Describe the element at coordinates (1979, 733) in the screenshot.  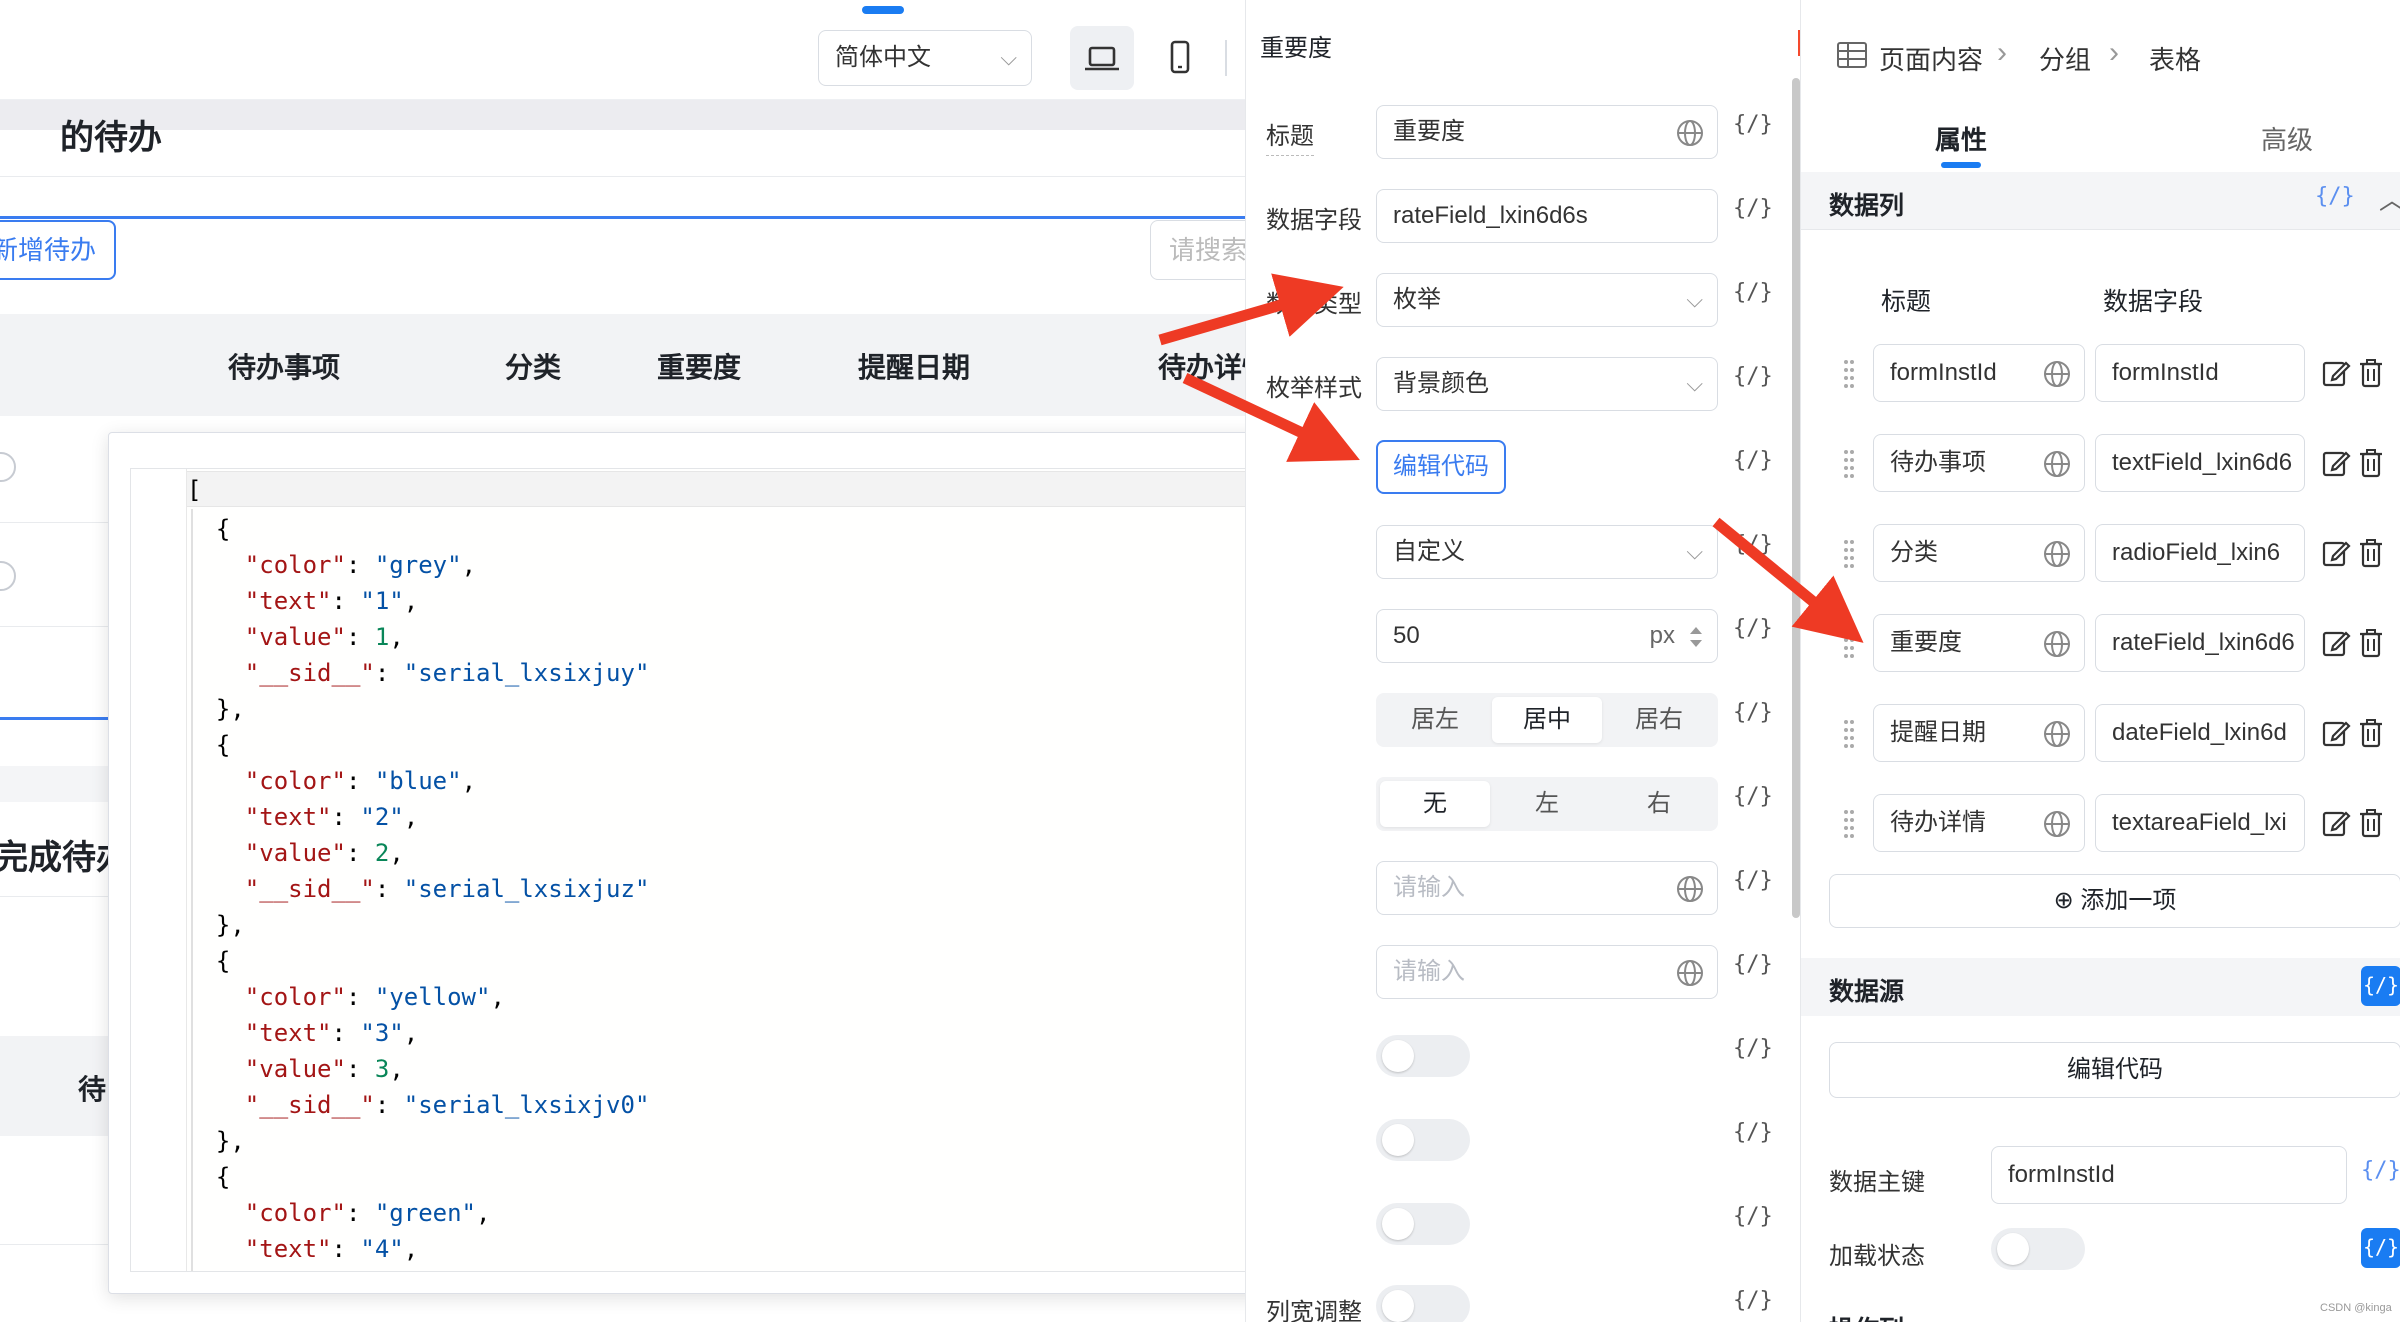
I see `column-title-input: 提醒日期` at that location.